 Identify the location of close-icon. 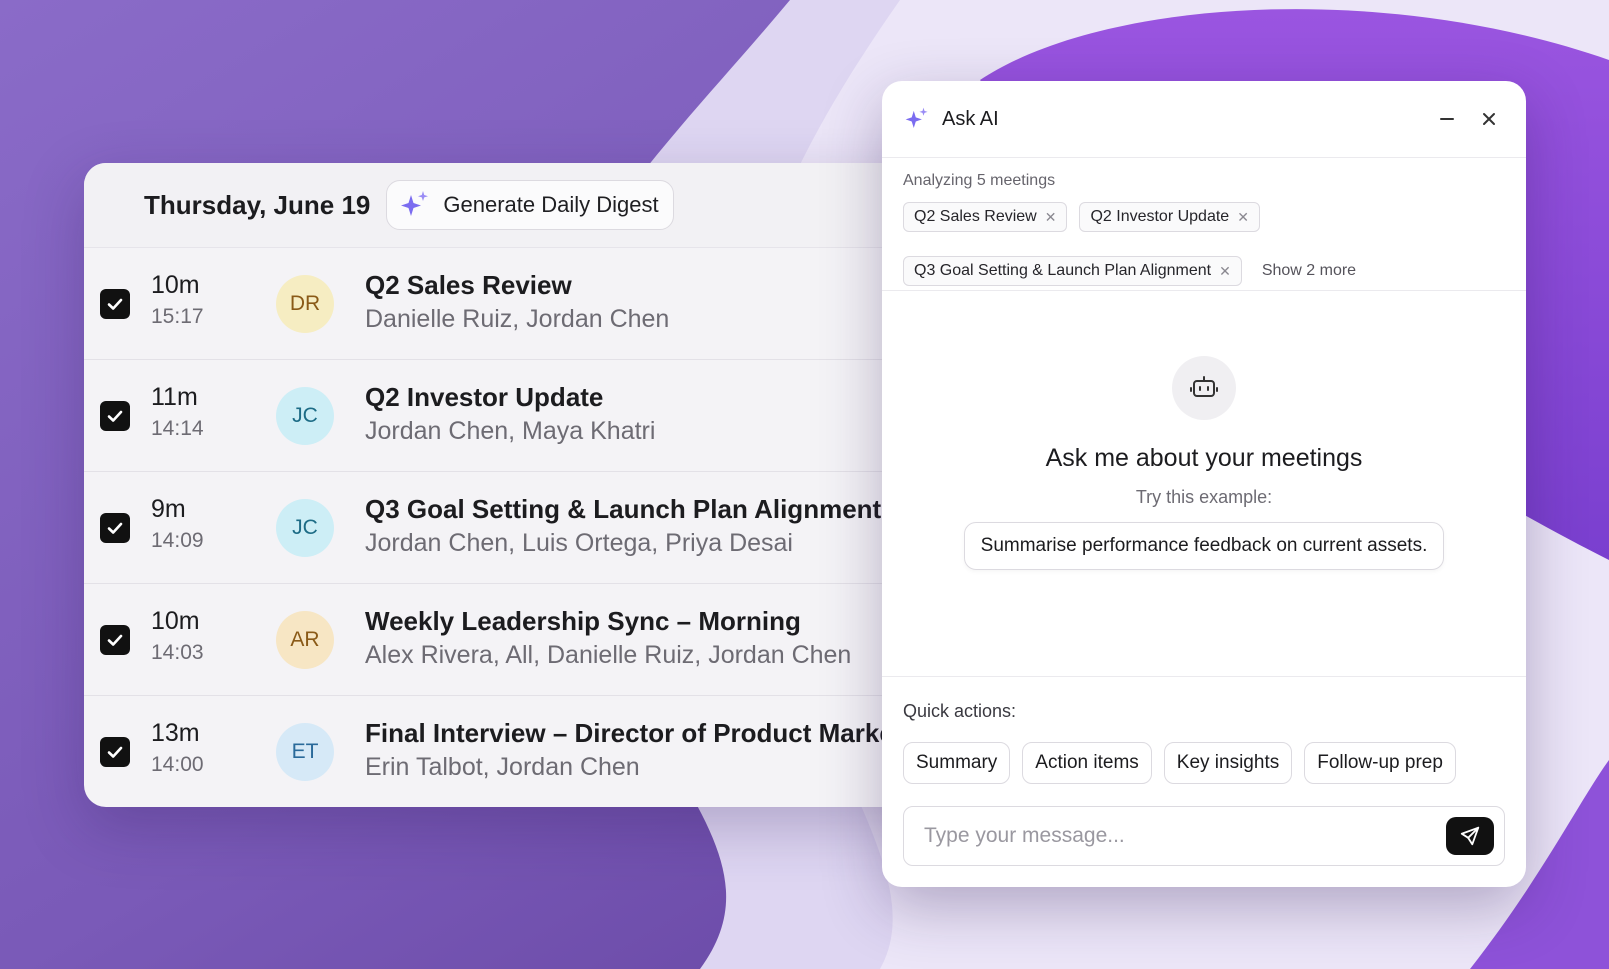
(1489, 119).